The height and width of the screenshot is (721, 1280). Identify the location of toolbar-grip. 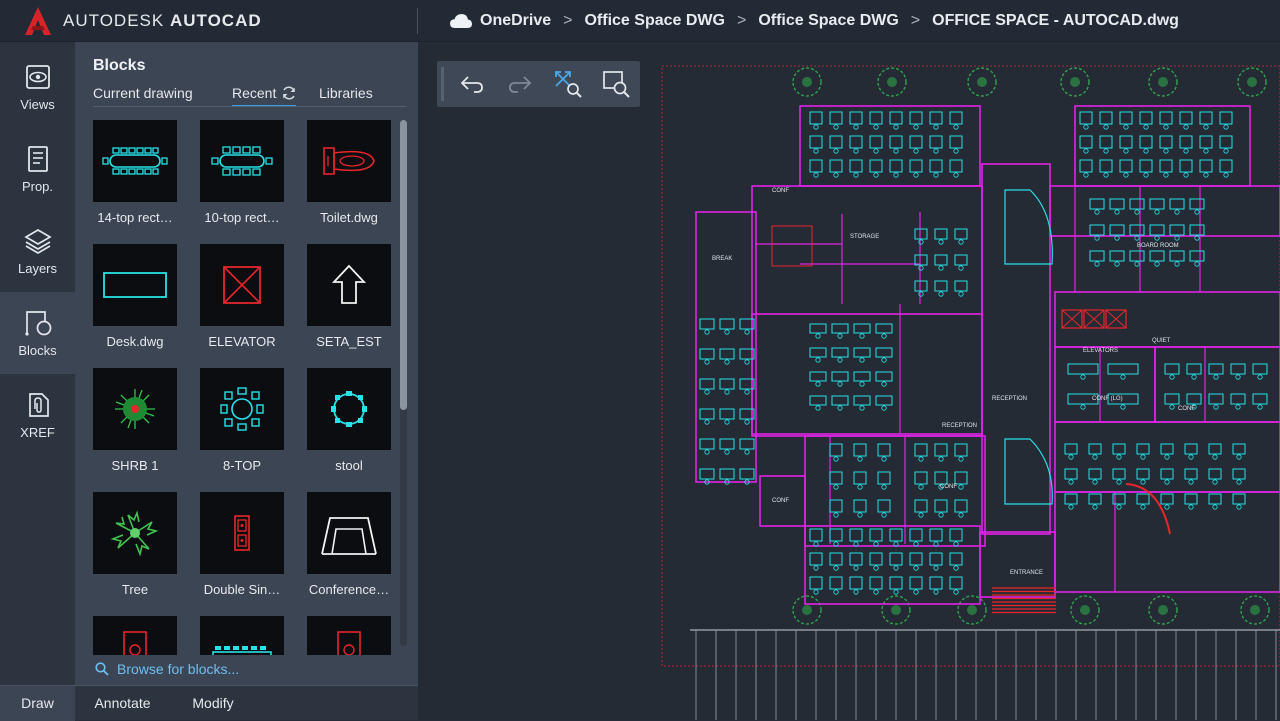
(442, 84).